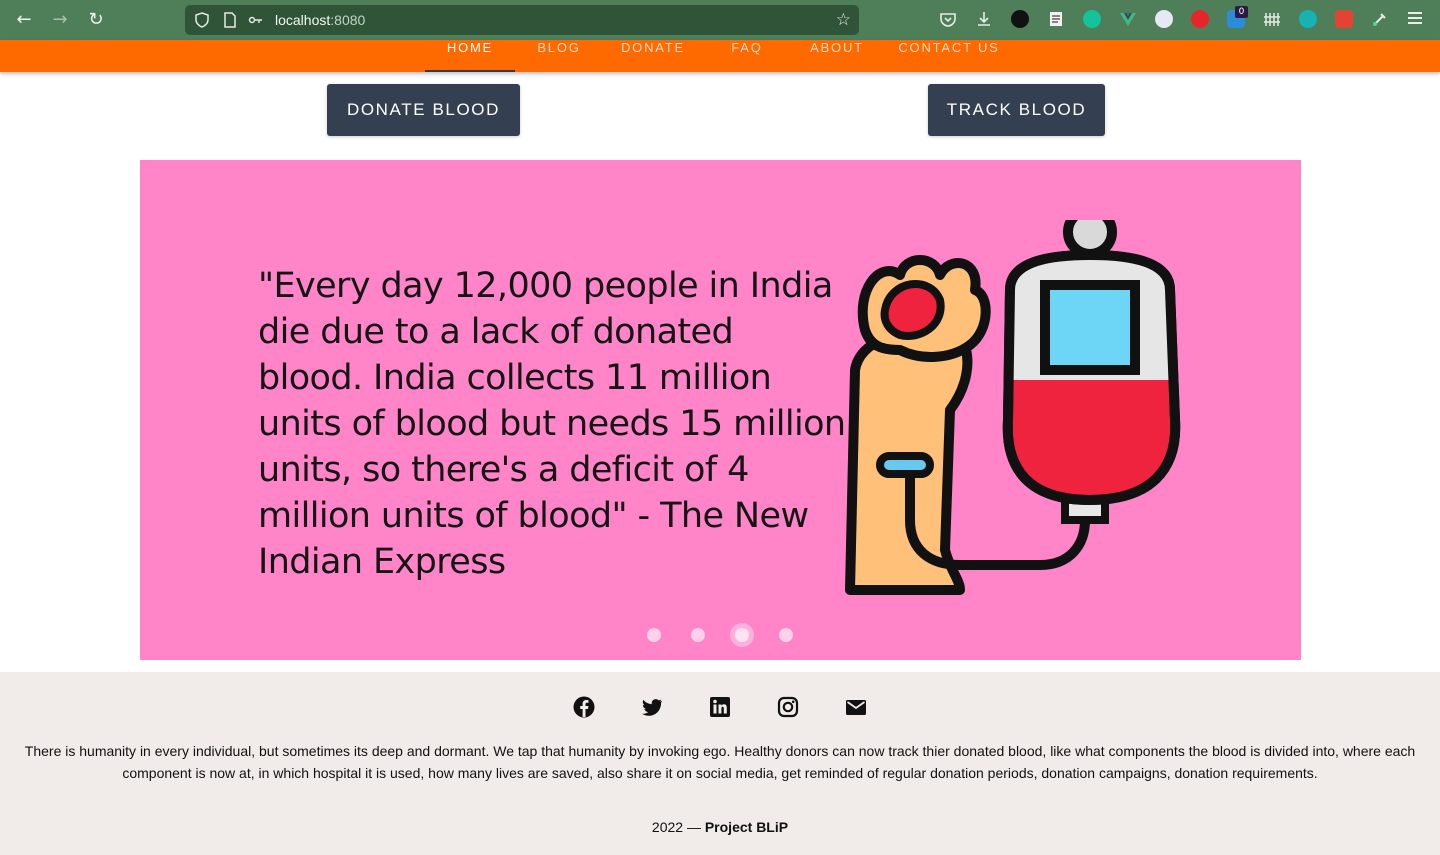 This screenshot has width=1440, height=855. What do you see at coordinates (1241, 12) in the screenshot?
I see `extension-badge-count: 0` at bounding box center [1241, 12].